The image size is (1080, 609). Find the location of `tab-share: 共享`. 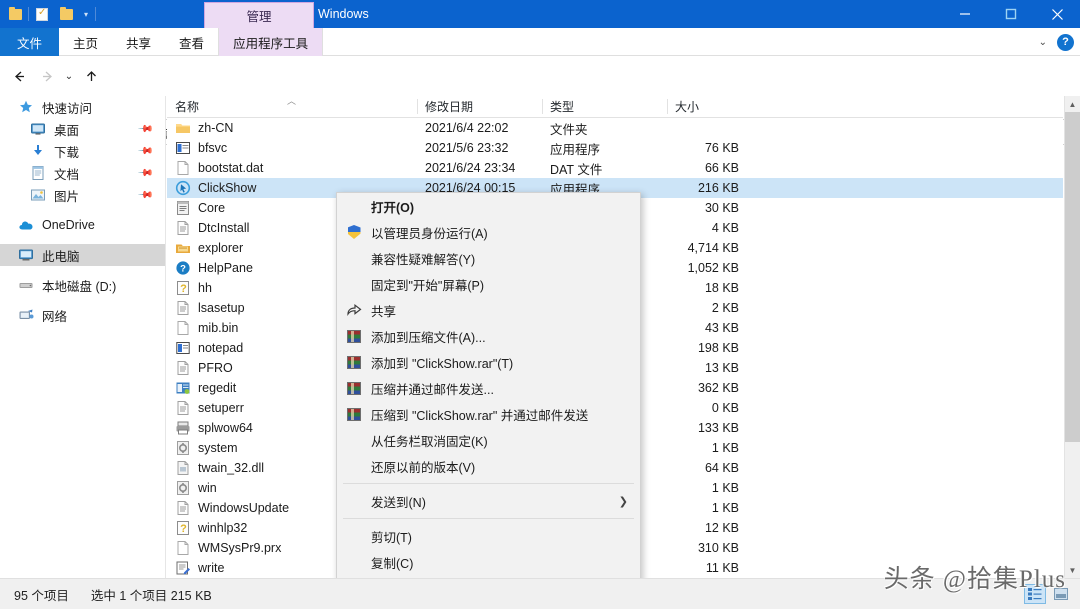

tab-share: 共享 is located at coordinates (138, 42).